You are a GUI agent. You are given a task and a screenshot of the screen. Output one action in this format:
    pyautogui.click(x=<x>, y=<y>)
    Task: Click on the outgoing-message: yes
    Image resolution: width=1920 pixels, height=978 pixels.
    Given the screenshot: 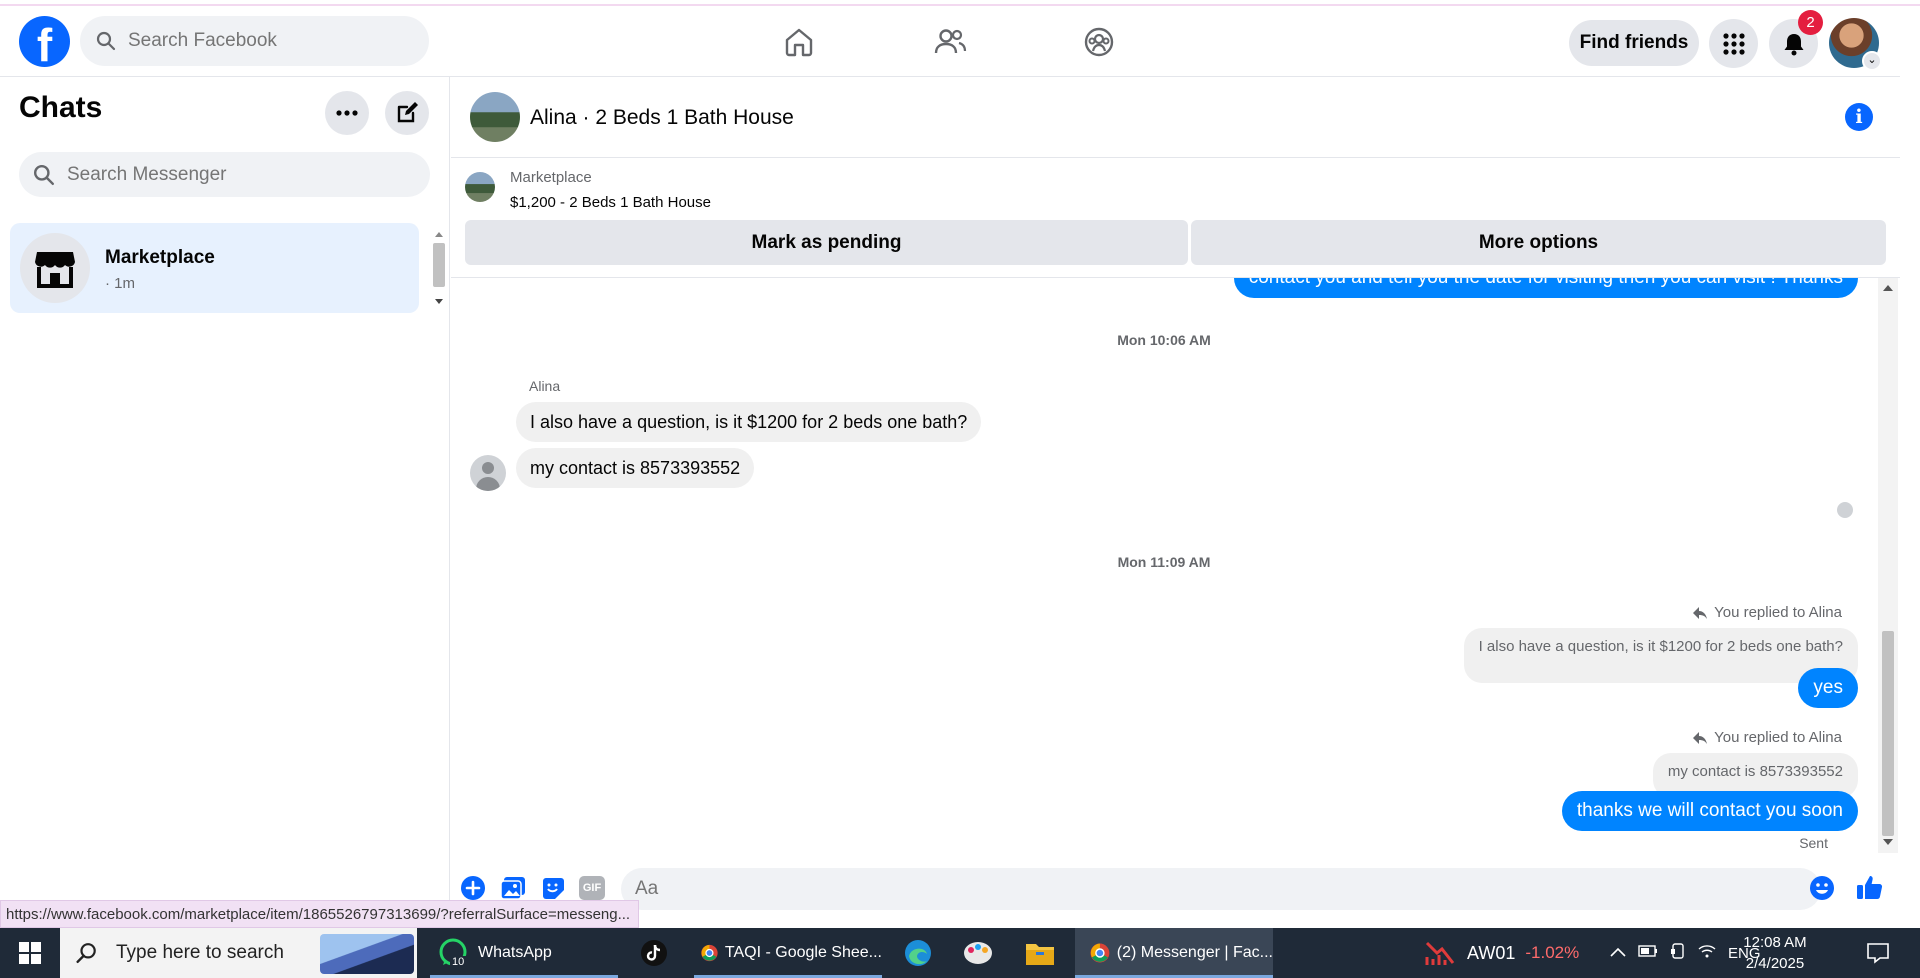 What is the action you would take?
    pyautogui.click(x=1828, y=688)
    